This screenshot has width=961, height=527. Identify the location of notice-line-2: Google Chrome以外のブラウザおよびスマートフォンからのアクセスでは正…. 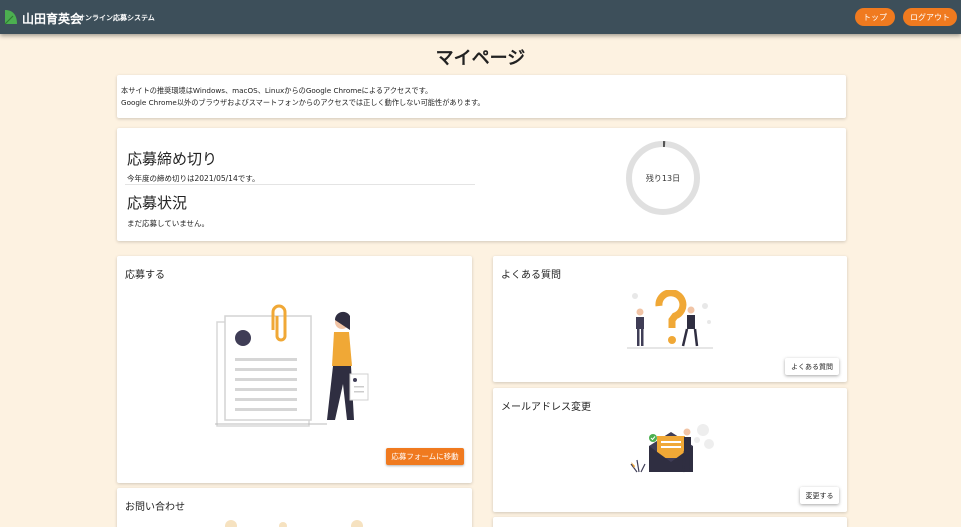
(303, 102).